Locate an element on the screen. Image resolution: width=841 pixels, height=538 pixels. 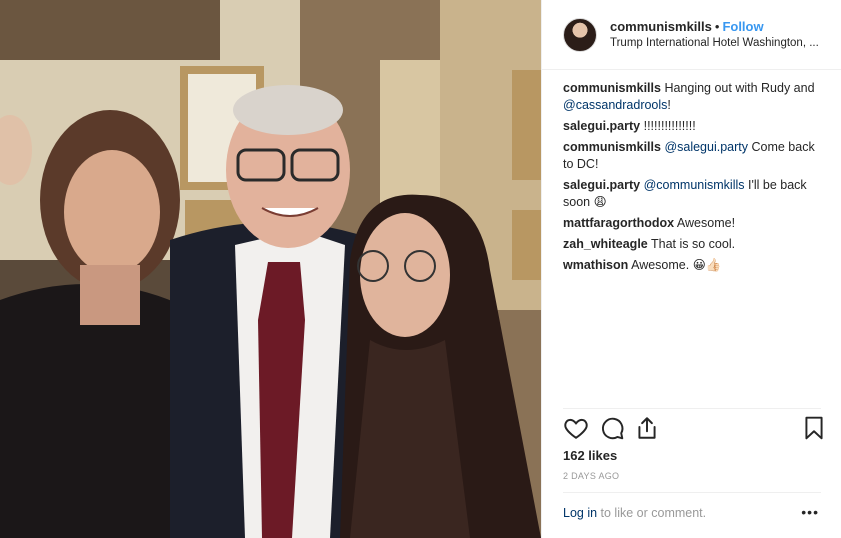
likes-count: 162 likes is located at coordinates (590, 455).